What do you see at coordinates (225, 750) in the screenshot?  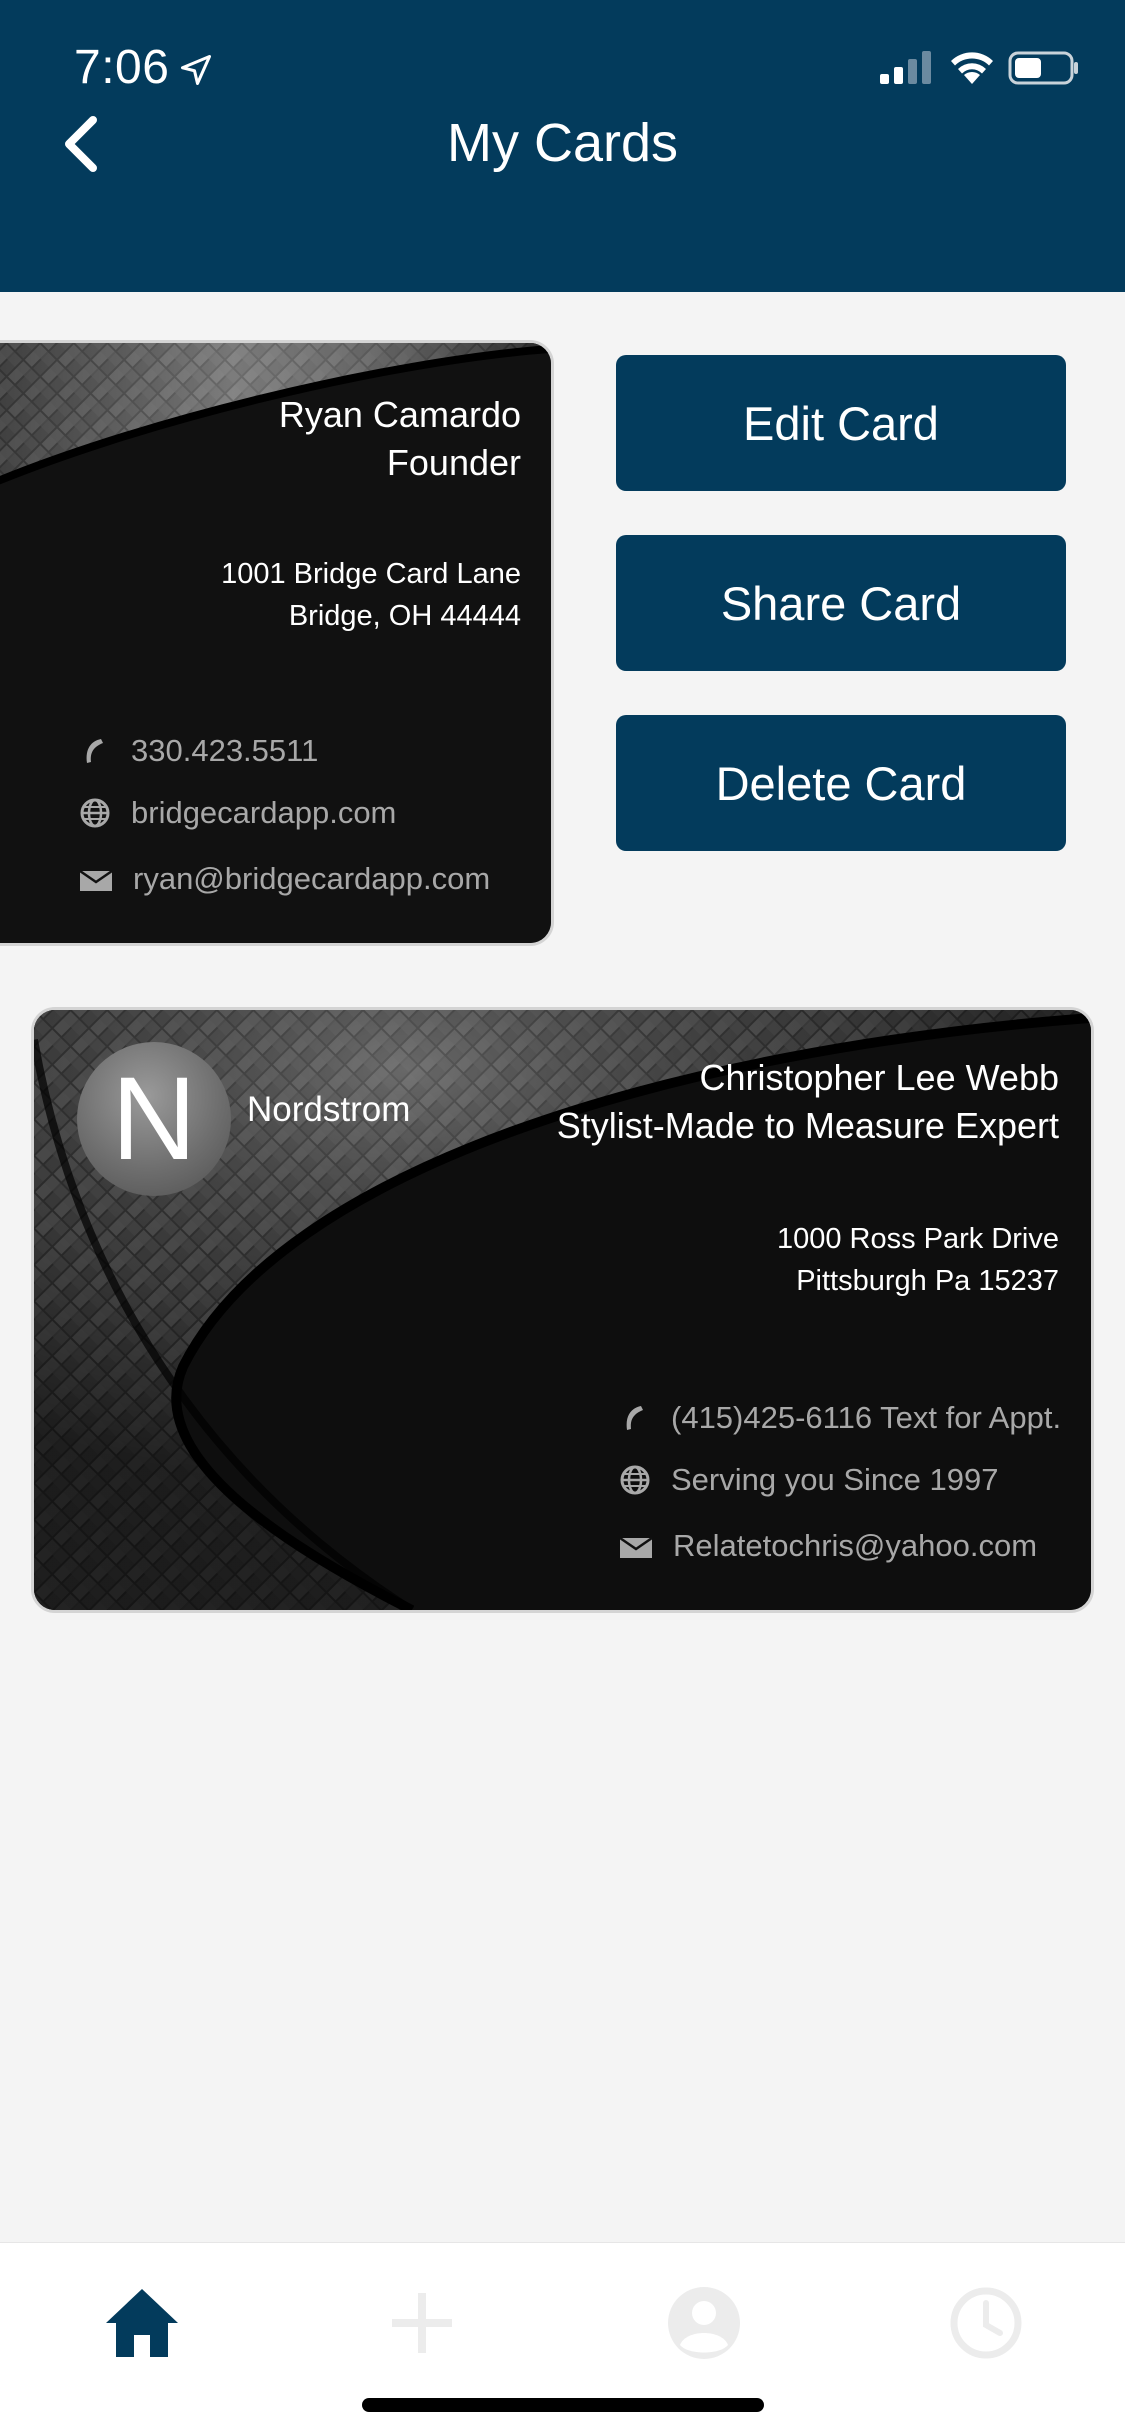 I see `card-phone: 330.423.5511` at bounding box center [225, 750].